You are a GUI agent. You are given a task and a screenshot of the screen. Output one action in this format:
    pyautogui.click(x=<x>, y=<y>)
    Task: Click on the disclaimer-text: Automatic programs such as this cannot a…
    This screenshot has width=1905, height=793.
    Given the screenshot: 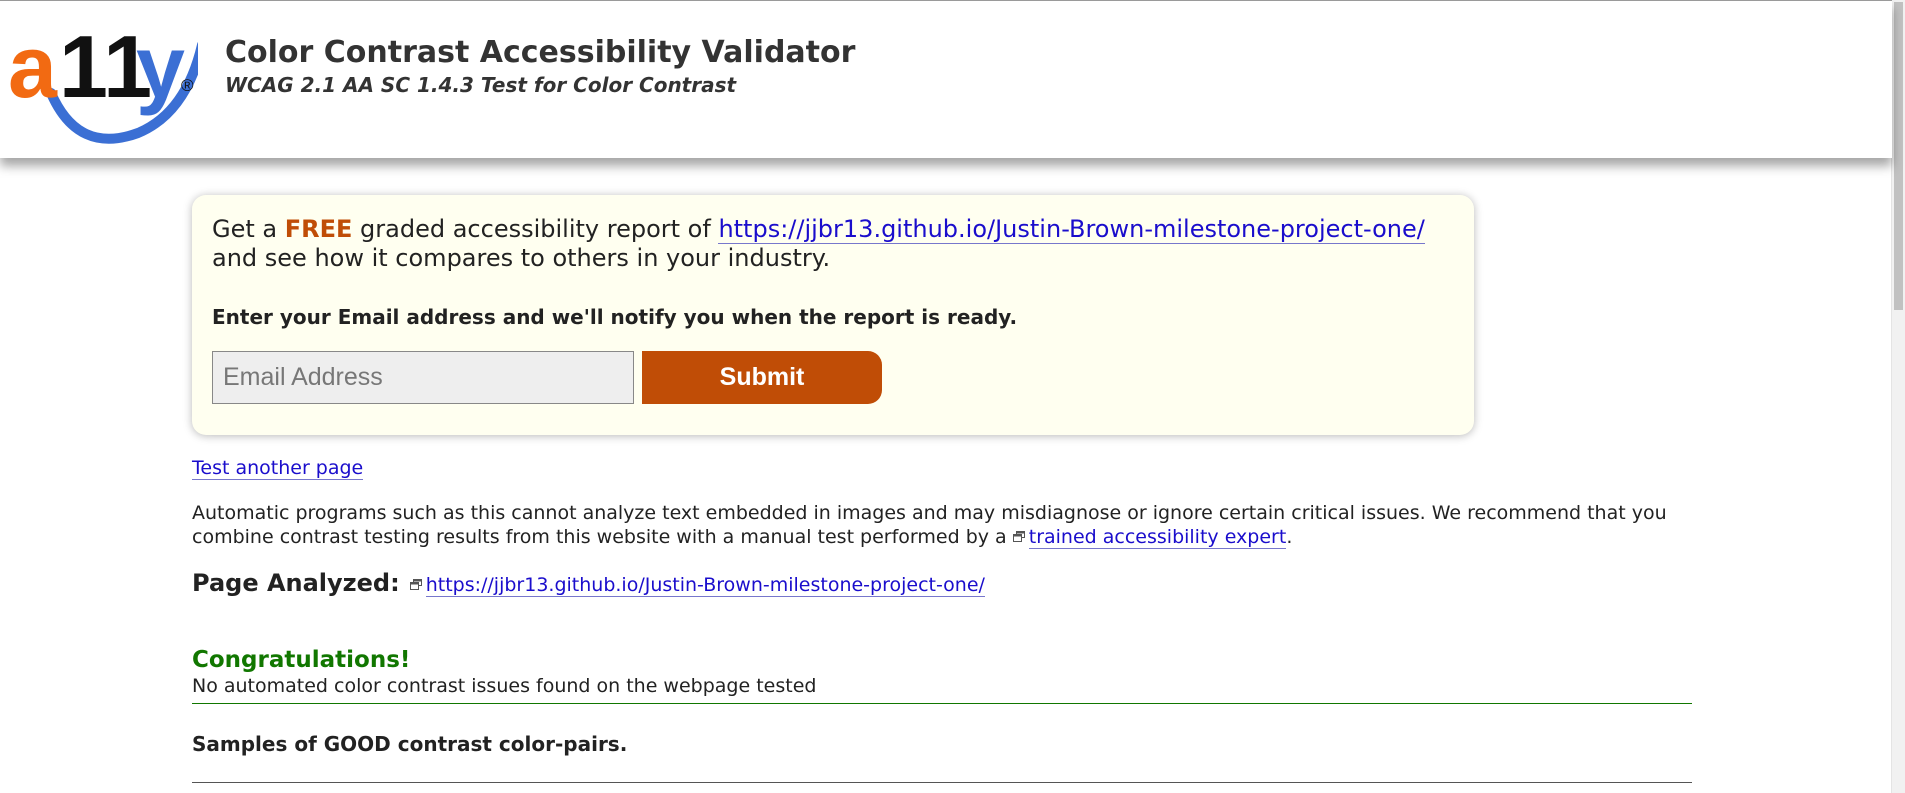 What is the action you would take?
    pyautogui.click(x=929, y=525)
    